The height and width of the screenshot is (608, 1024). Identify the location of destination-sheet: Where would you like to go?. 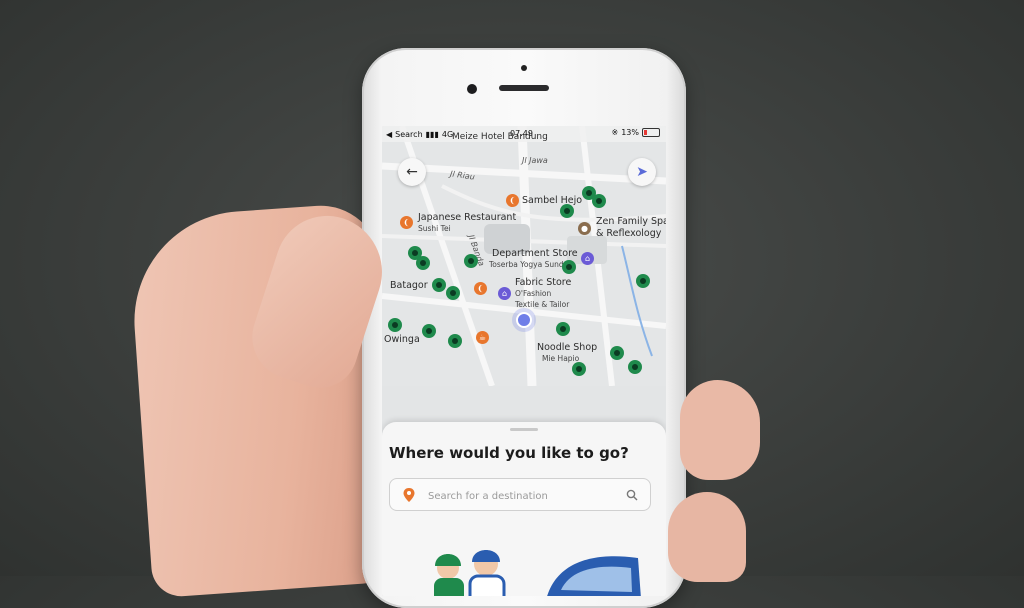
(524, 509).